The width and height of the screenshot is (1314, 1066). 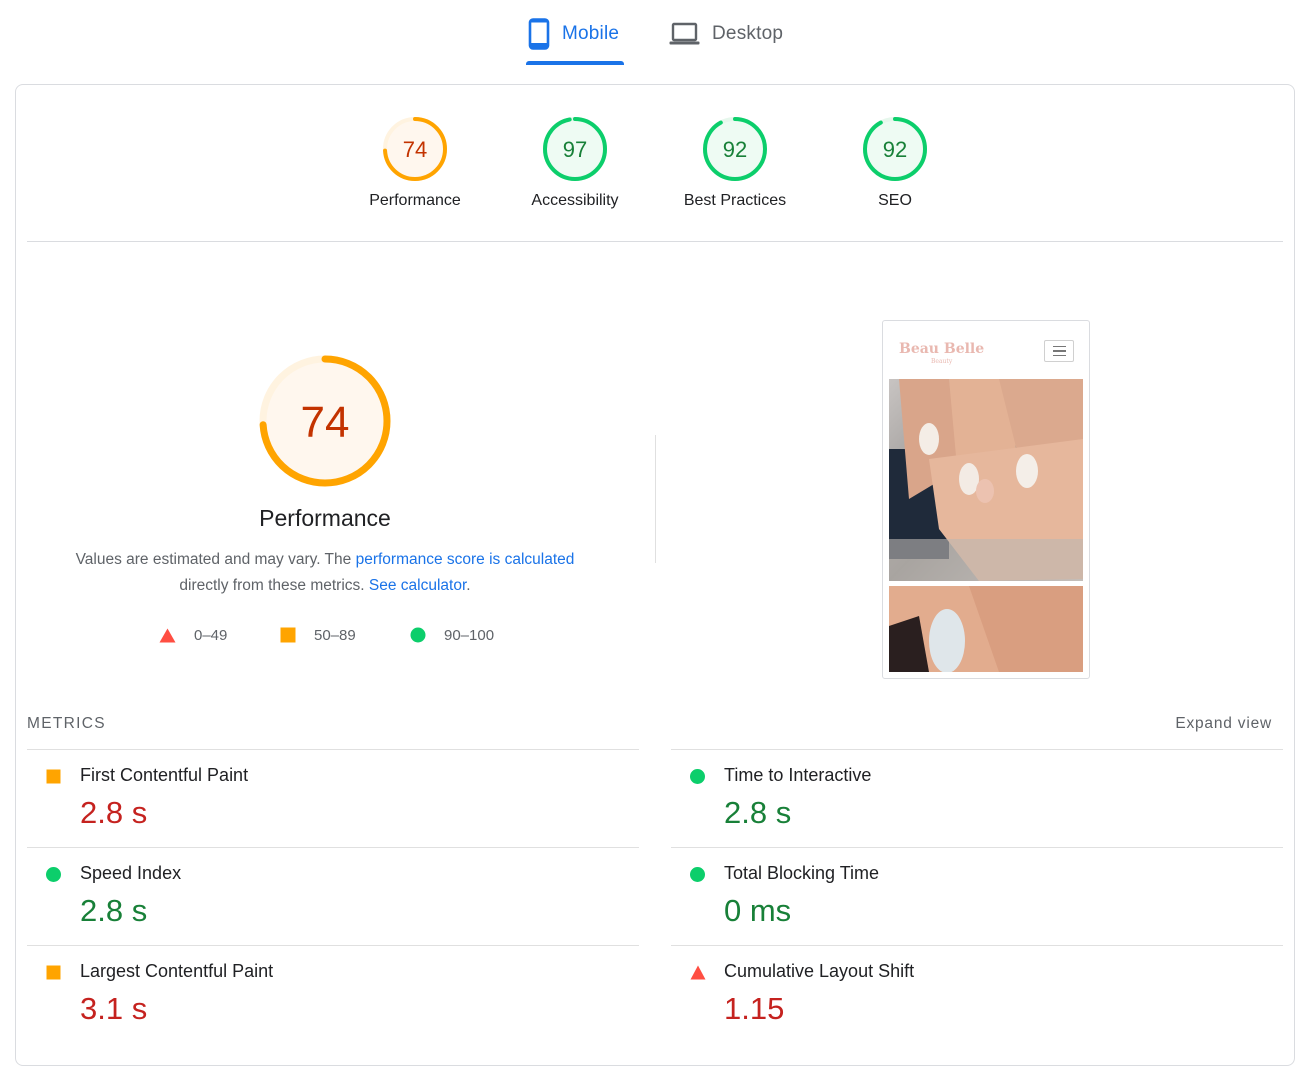 What do you see at coordinates (465, 559) in the screenshot?
I see `score-calculated-link: performance score is calculated` at bounding box center [465, 559].